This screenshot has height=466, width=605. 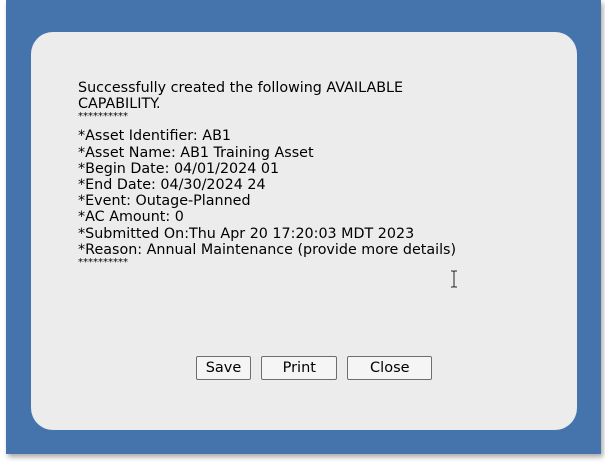 I want to click on field-asset-identifier: *Asset Identifier: AB1, so click(x=154, y=136).